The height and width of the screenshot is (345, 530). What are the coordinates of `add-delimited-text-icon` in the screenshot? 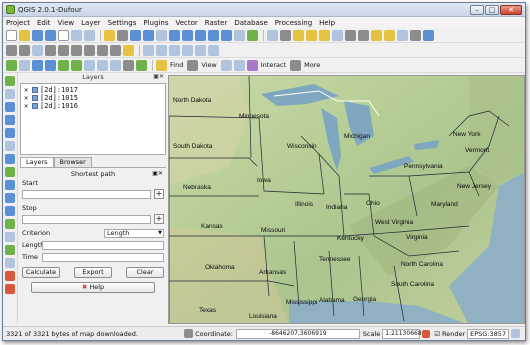 It's located at (128, 65).